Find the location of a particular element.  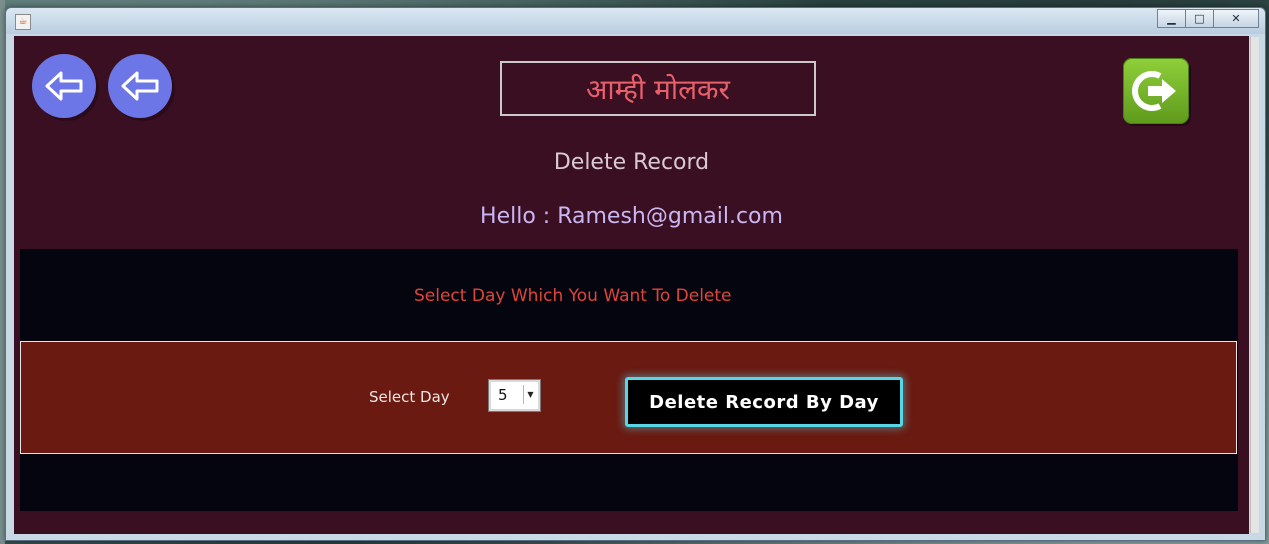

user-greeting: Hello : Ramesh@gmail.com is located at coordinates (631, 216).